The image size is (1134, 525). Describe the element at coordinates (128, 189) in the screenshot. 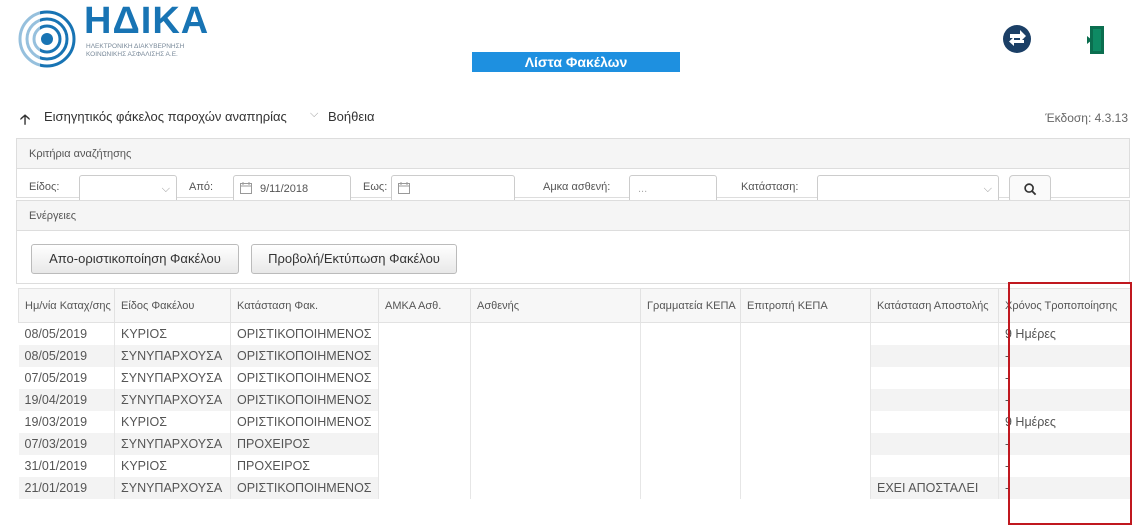

I see `type-select: ⌵` at that location.